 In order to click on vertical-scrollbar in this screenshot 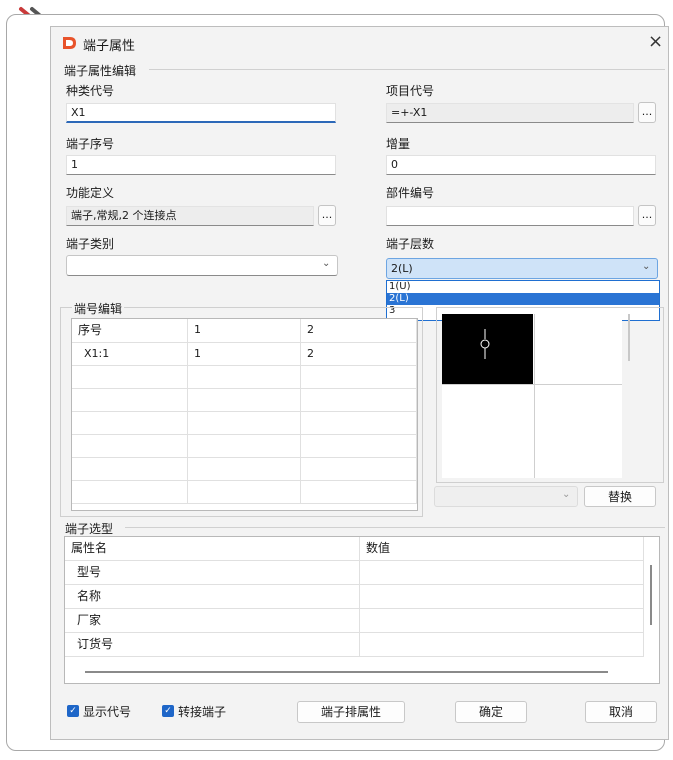, I will do `click(651, 595)`.